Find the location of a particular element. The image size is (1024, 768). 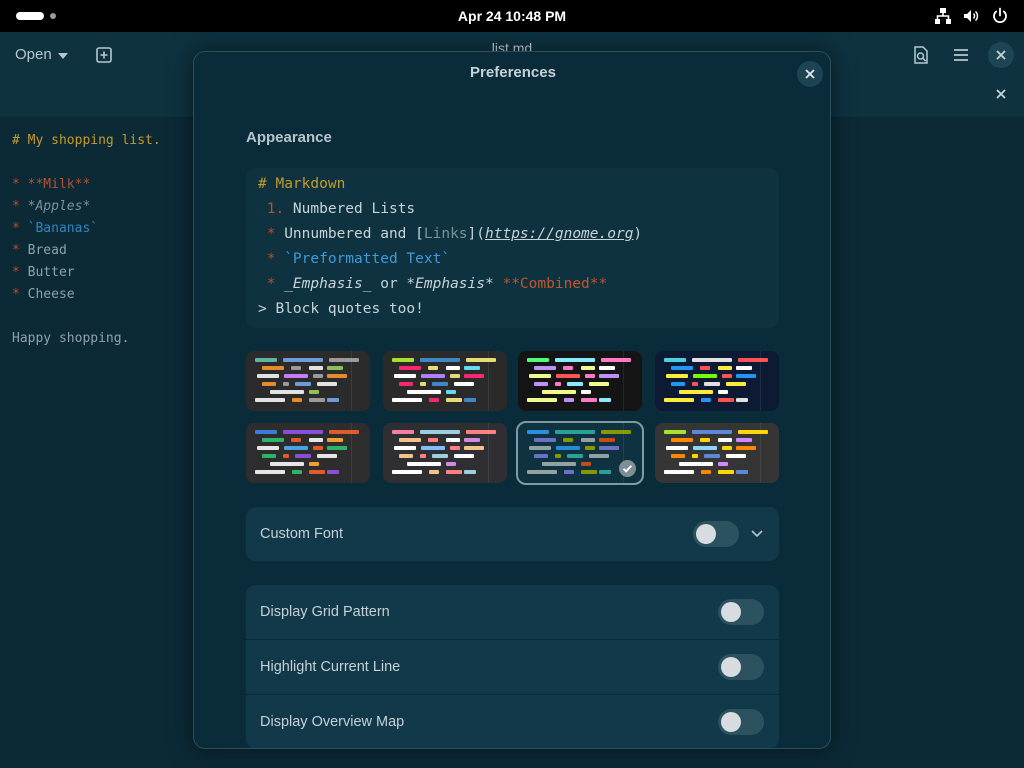

find-in-document-icon is located at coordinates (921, 55).